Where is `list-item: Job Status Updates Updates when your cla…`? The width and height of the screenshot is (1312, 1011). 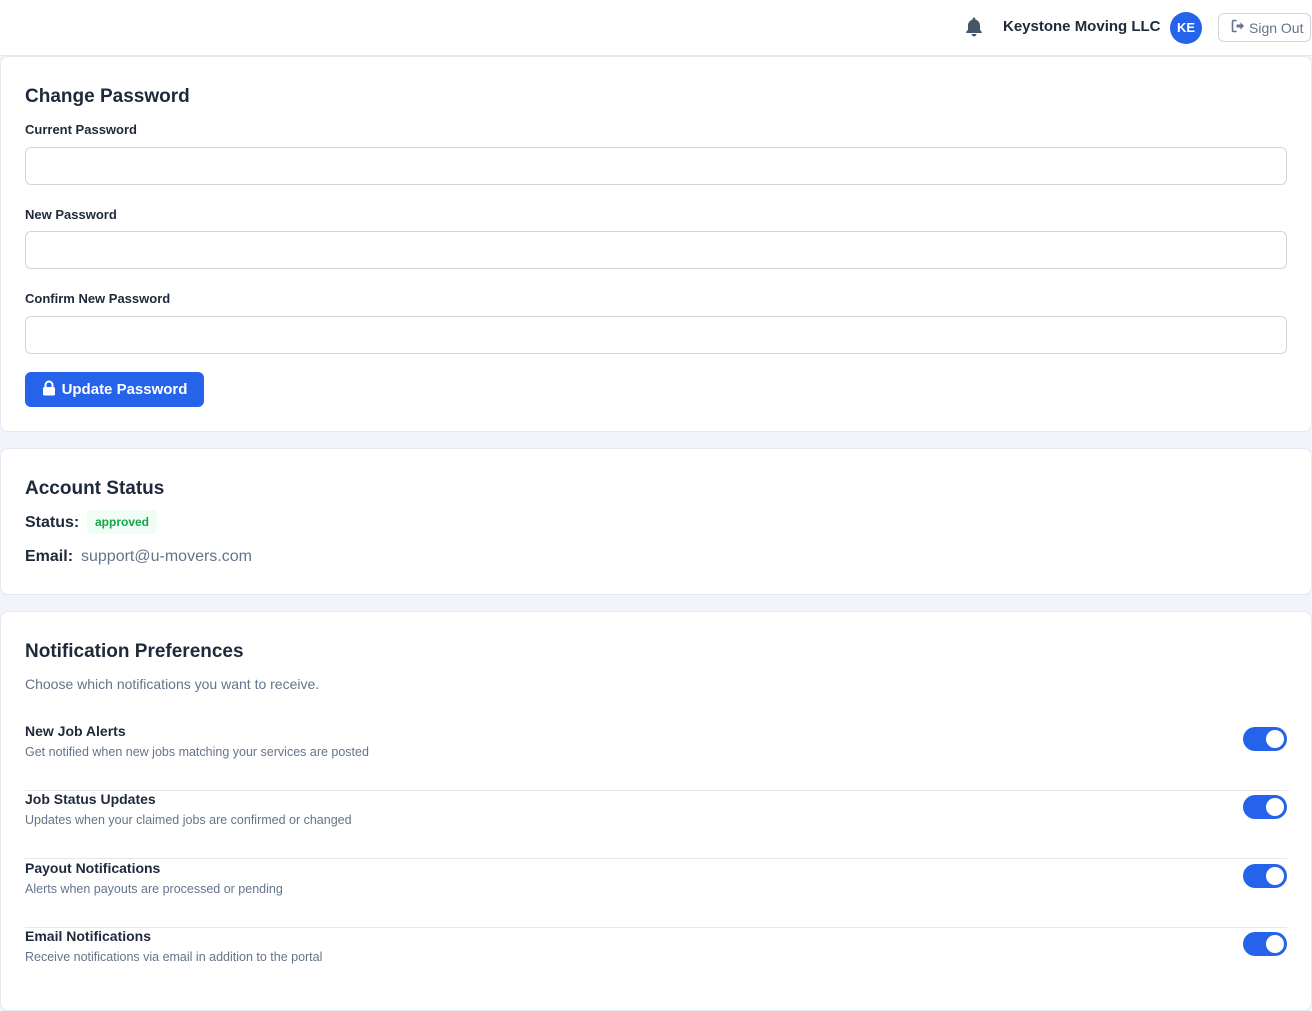
list-item: Job Status Updates Updates when your cla… is located at coordinates (656, 825).